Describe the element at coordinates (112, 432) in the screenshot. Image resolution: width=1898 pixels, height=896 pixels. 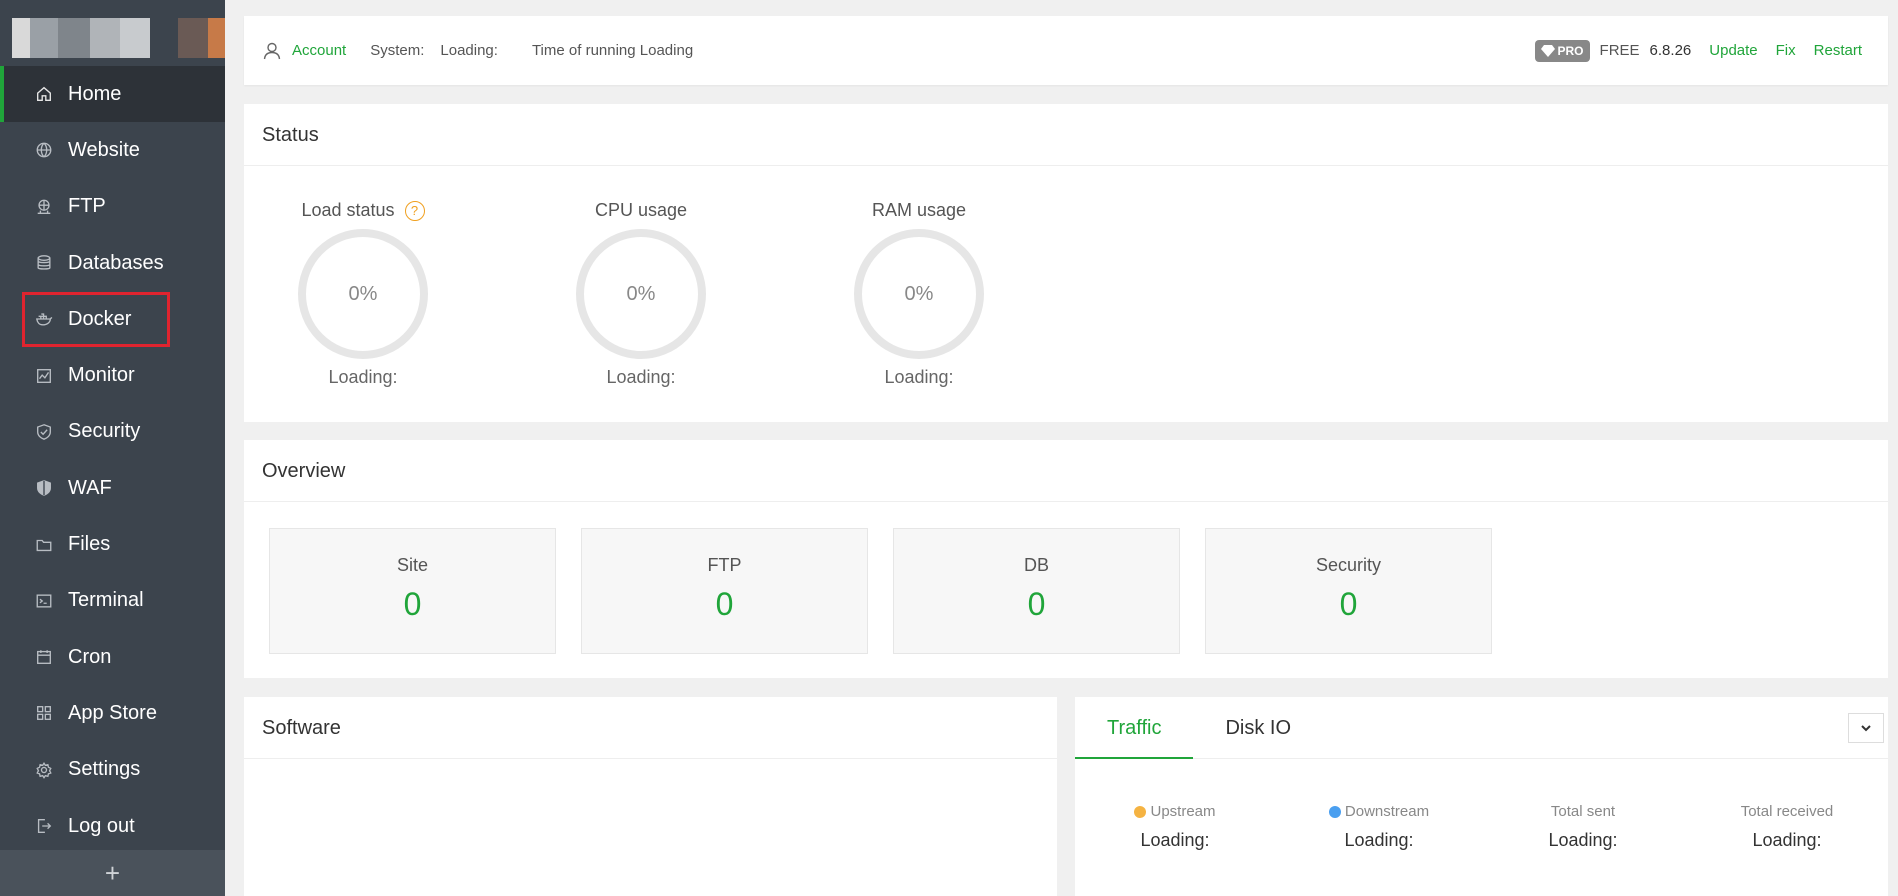
I see `sidebar-item-security: Security` at that location.